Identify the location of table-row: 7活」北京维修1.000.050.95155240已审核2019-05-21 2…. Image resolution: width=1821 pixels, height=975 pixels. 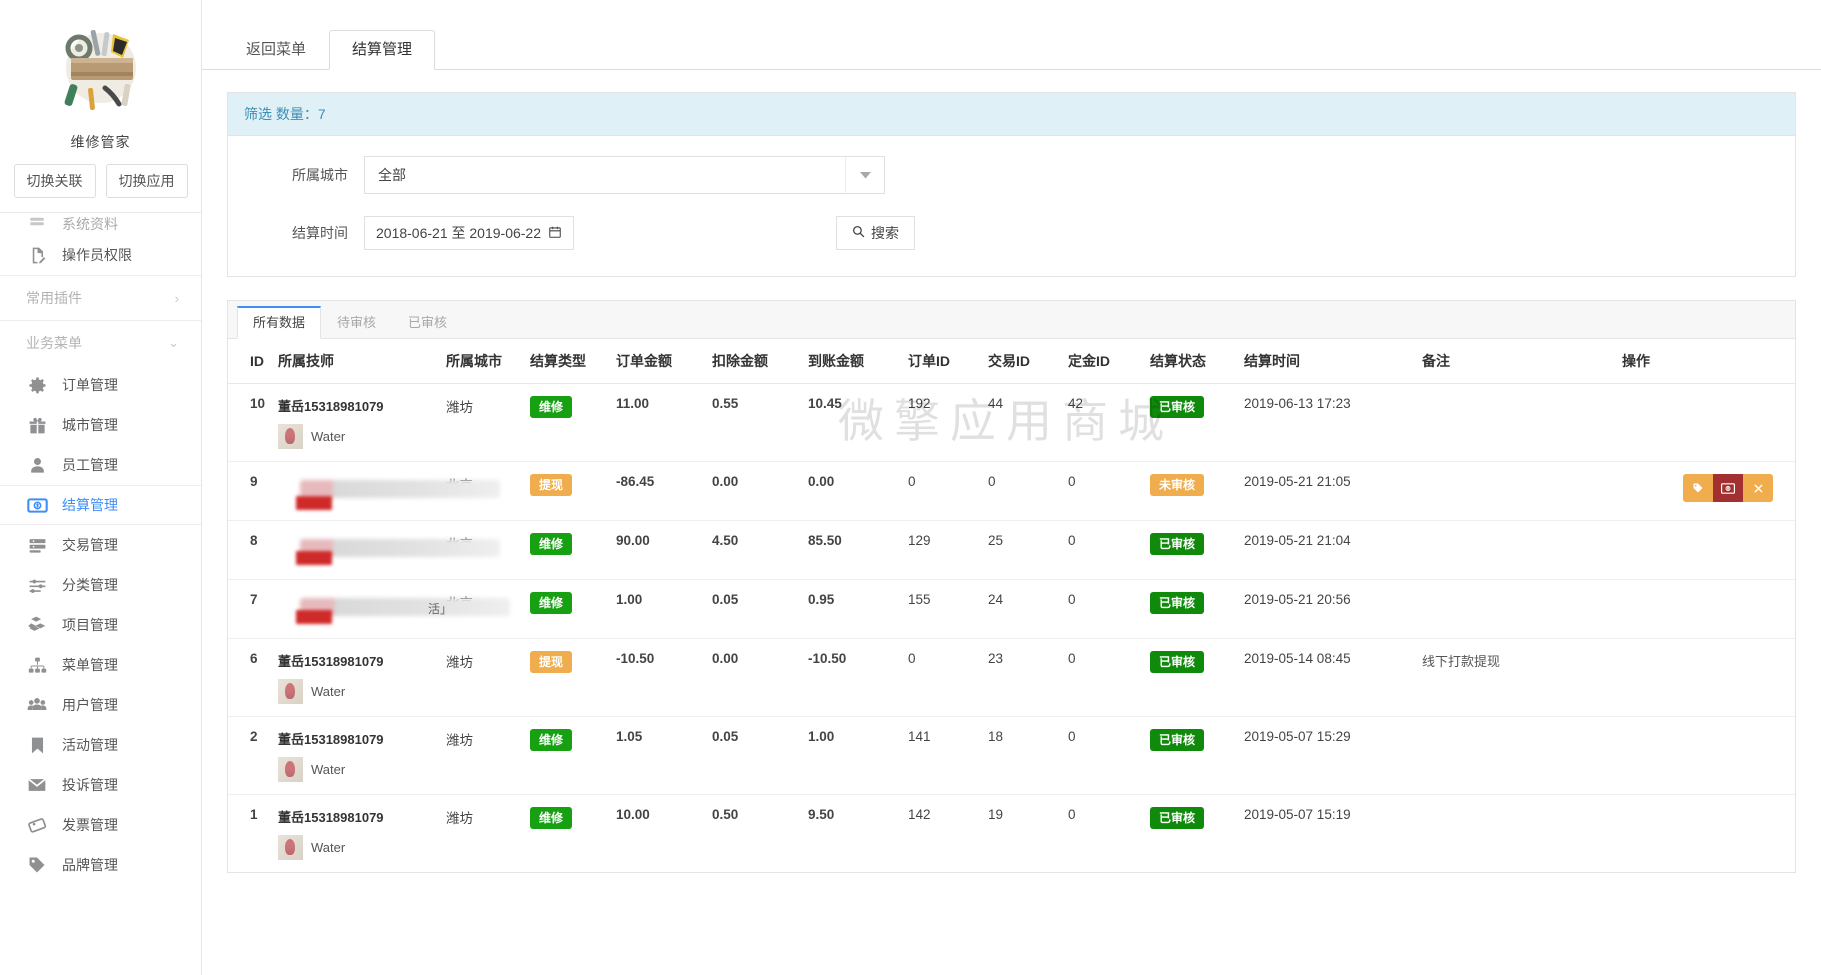
(1011, 609).